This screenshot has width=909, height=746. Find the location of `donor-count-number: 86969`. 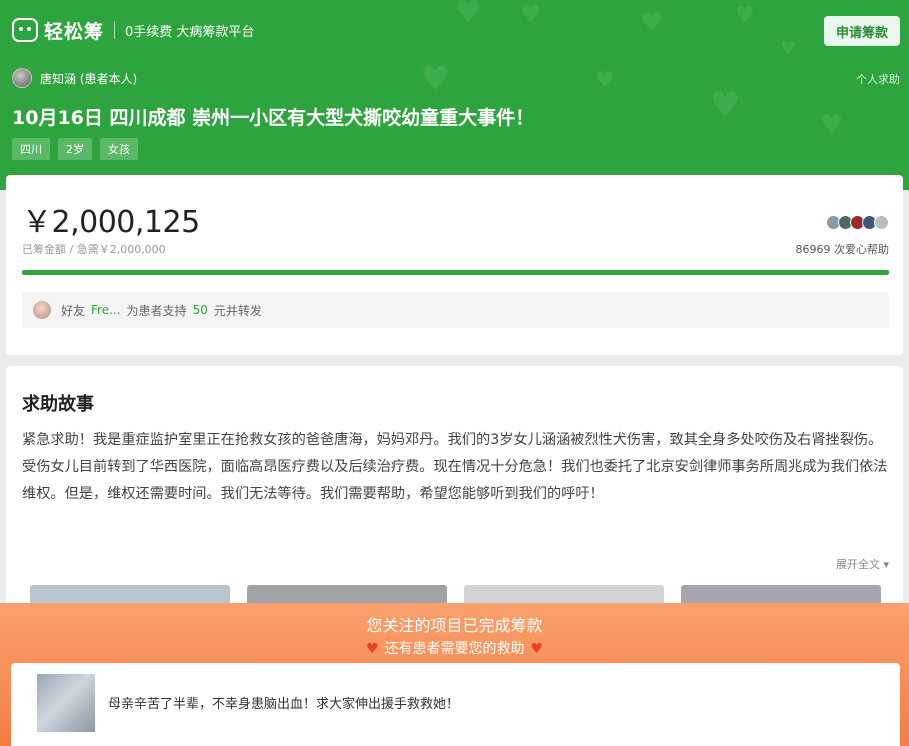

donor-count-number: 86969 is located at coordinates (813, 249).